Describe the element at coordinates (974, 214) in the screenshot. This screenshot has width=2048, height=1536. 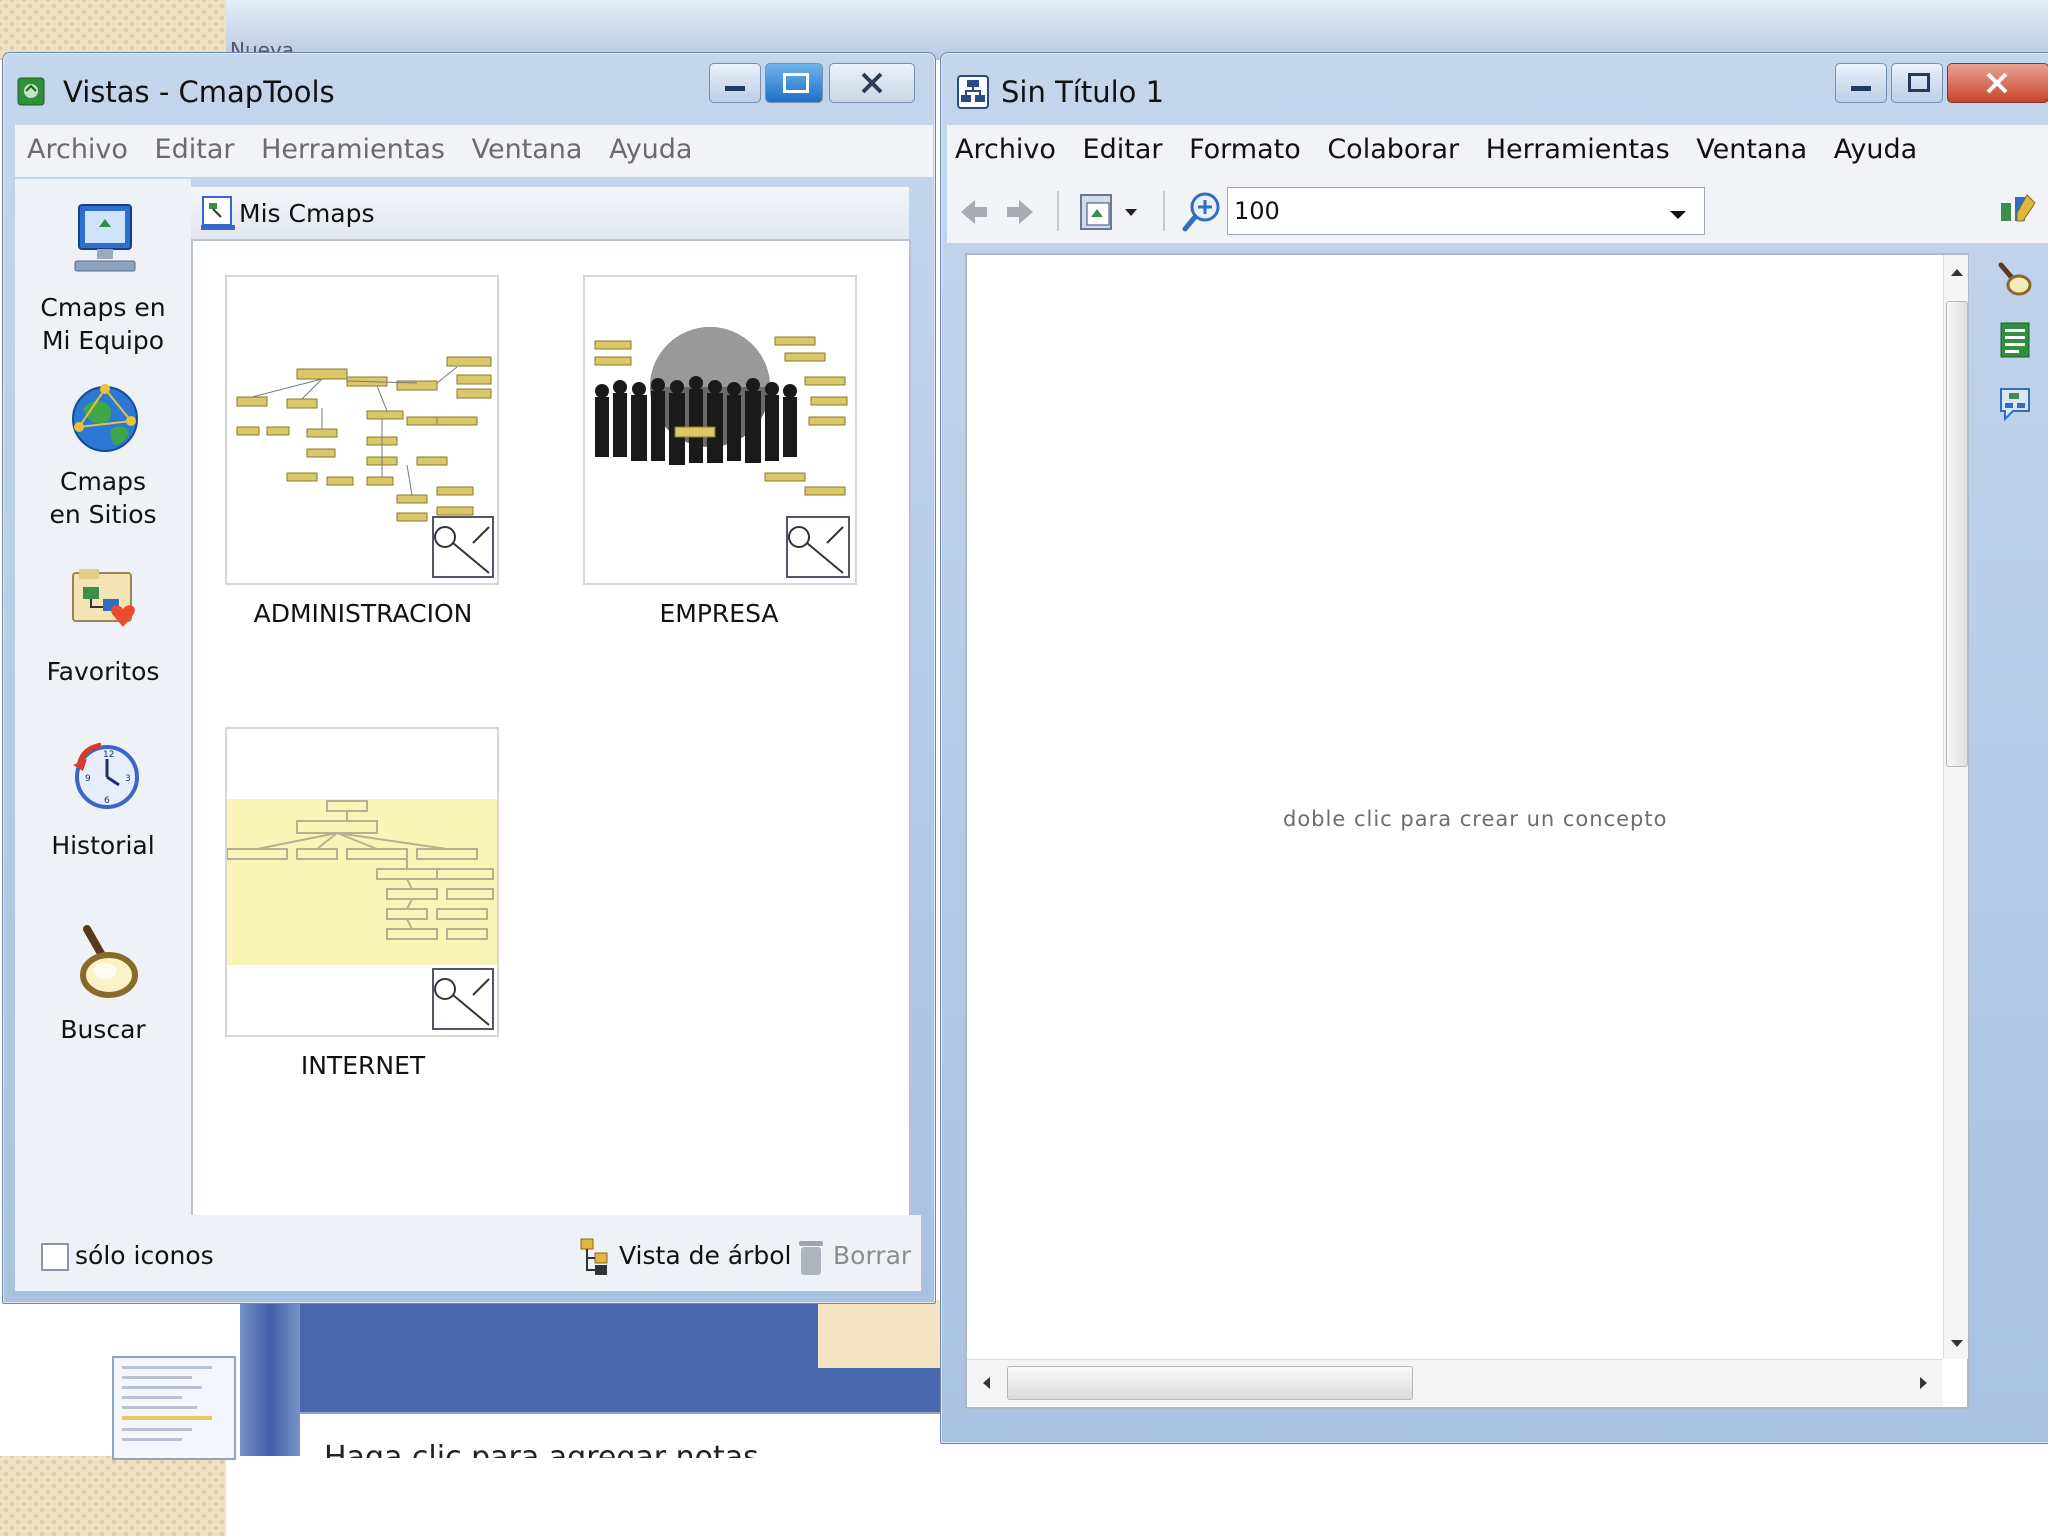
I see `back-arrow-icon` at that location.